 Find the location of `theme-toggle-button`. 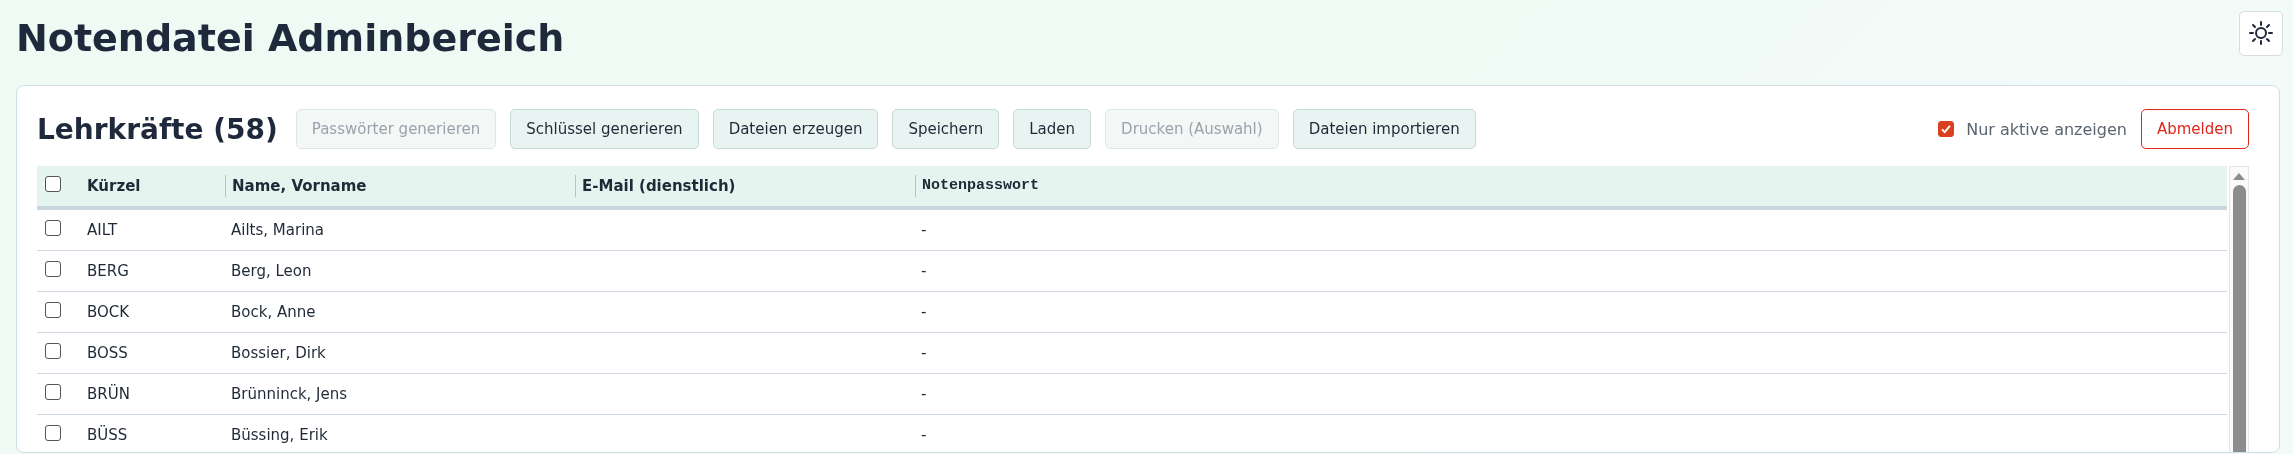

theme-toggle-button is located at coordinates (2261, 33).